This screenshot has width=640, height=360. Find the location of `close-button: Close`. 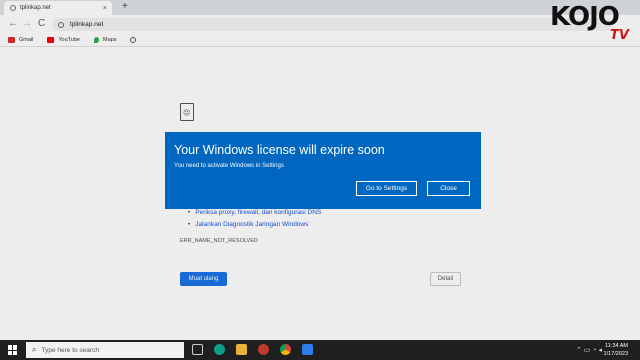

close-button: Close is located at coordinates (448, 188).